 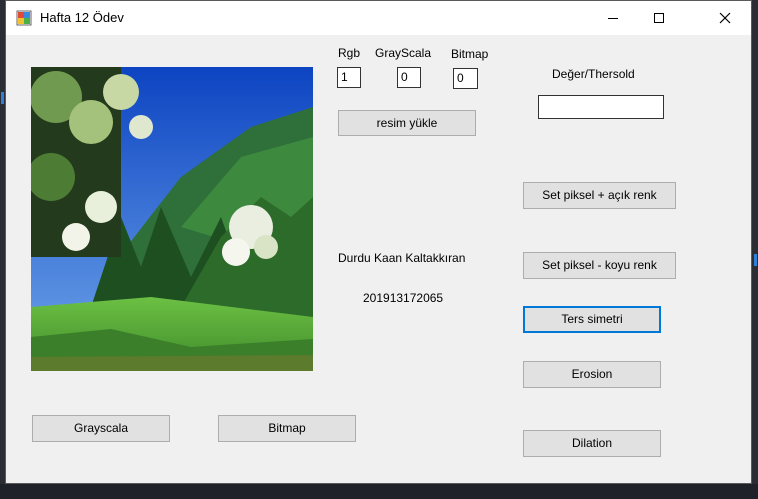 I want to click on minimize-button, so click(x=613, y=18).